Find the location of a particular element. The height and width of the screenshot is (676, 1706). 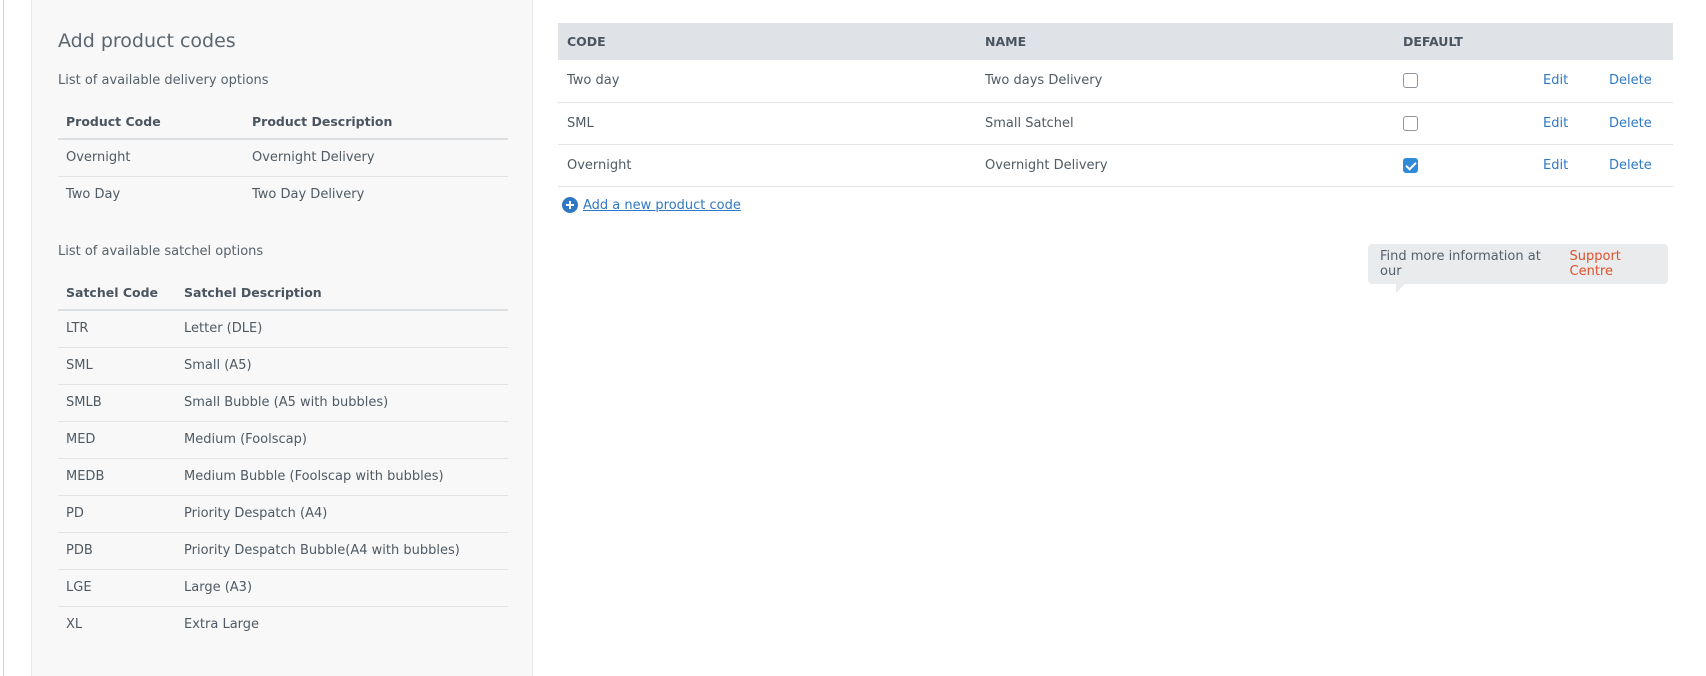

delivery-description-cell: Overnight Delivery is located at coordinates (376, 158).